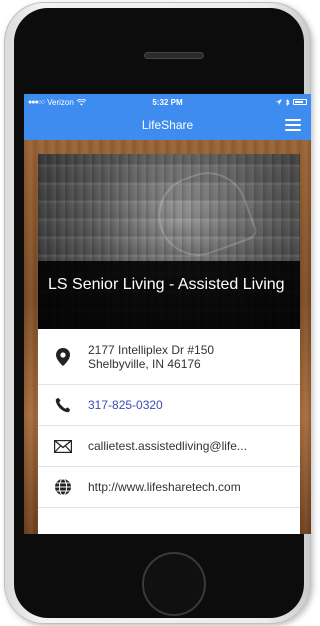  I want to click on home-button, so click(174, 584).